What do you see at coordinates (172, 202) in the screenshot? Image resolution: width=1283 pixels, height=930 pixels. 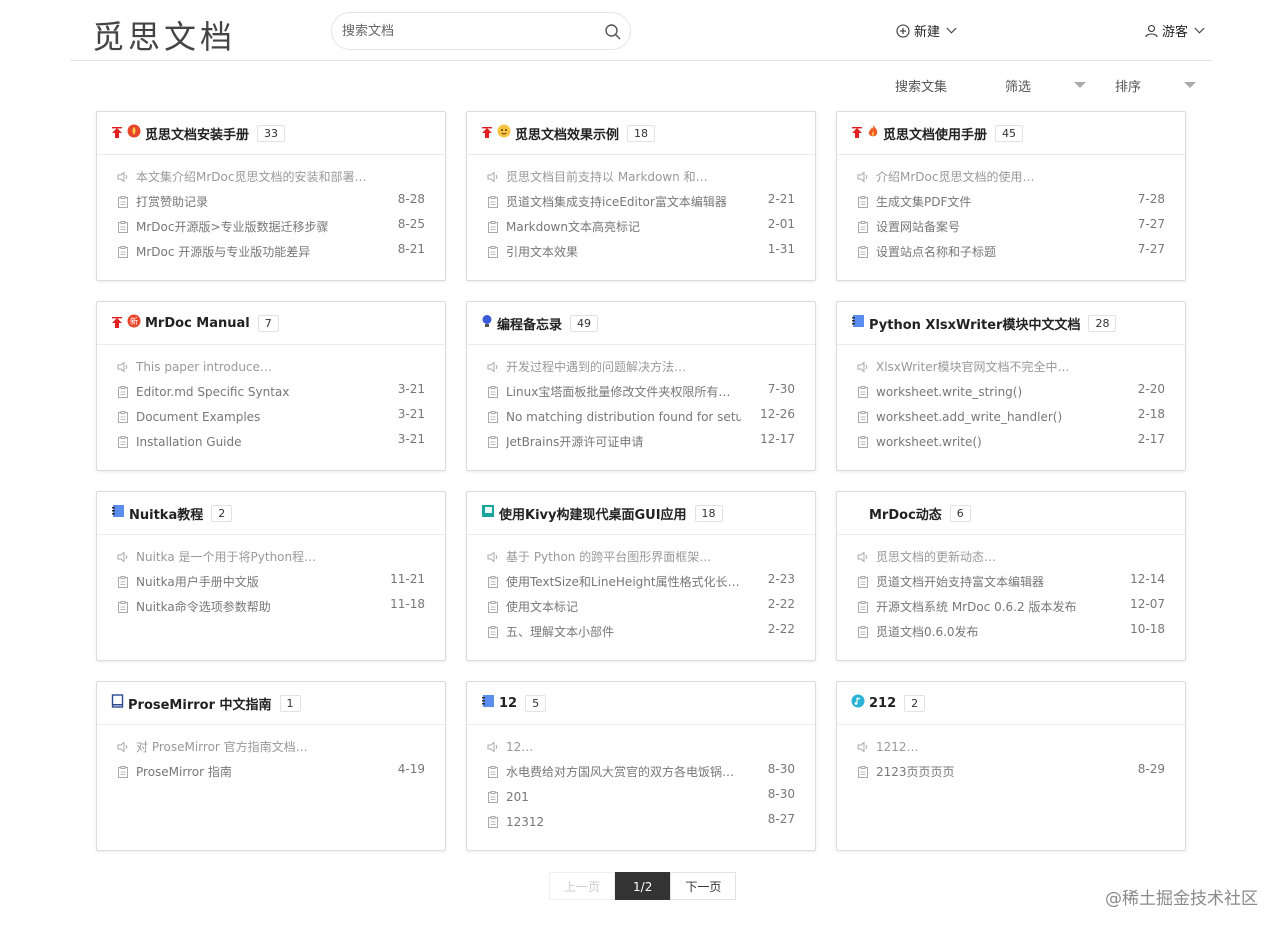 I see `doc-title-link: 打赏赞助记录` at bounding box center [172, 202].